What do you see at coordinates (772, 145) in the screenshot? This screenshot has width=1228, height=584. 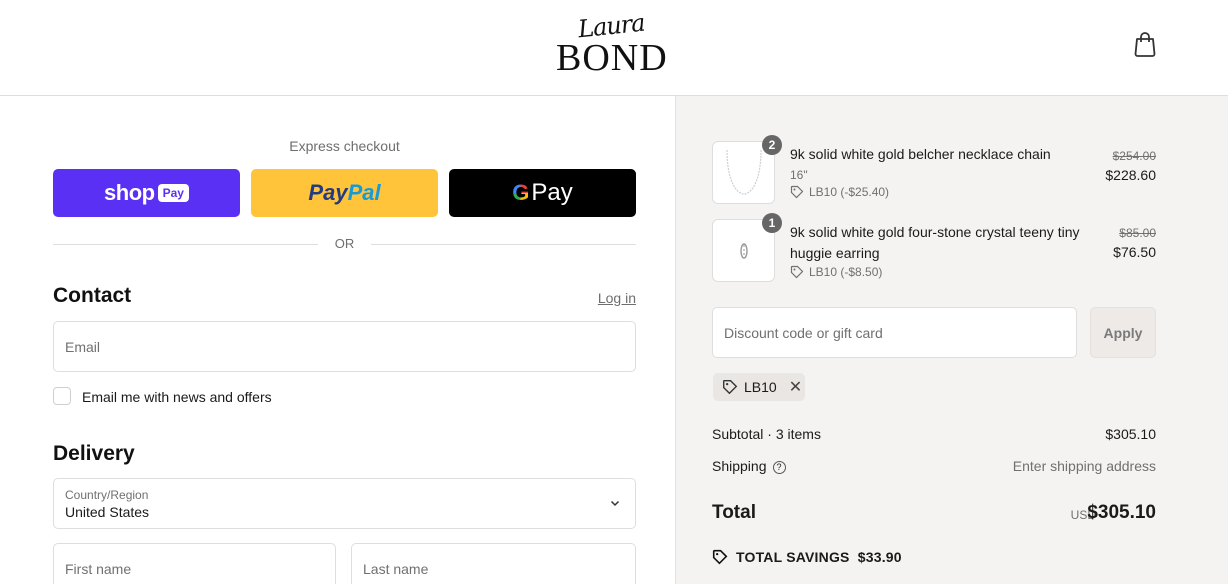 I see `quantity-badge: 2` at bounding box center [772, 145].